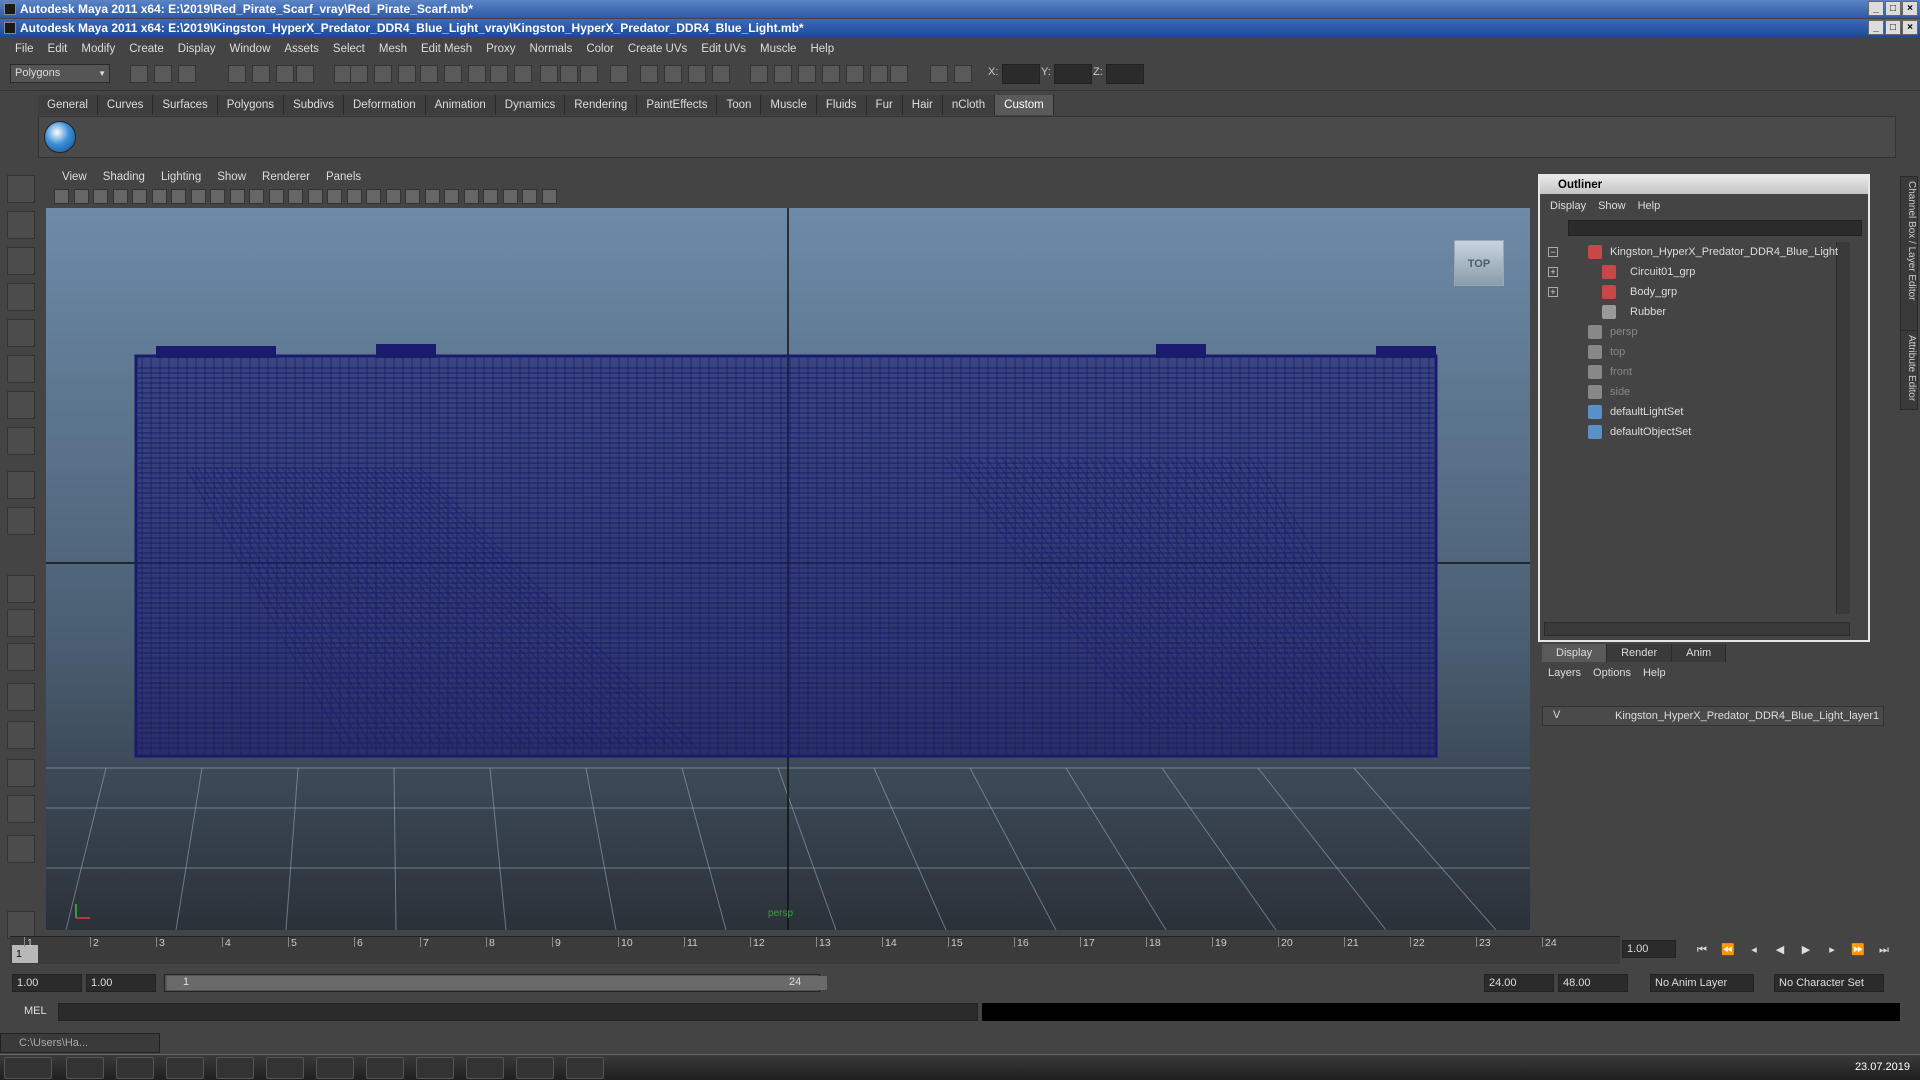  What do you see at coordinates (1754, 950) in the screenshot?
I see `step-back-frame-icon: ◂` at bounding box center [1754, 950].